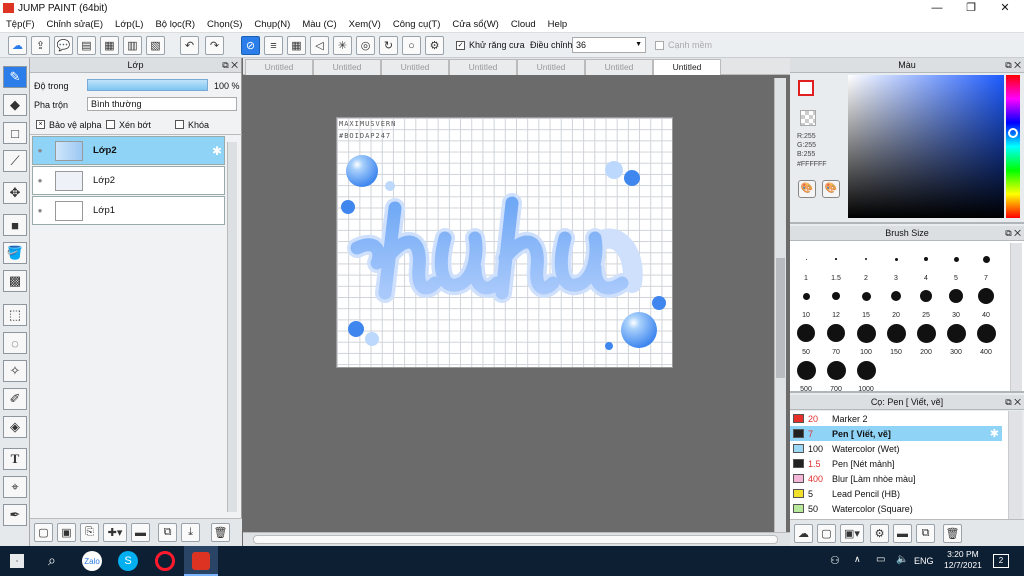 Image resolution: width=1024 pixels, height=576 pixels. Describe the element at coordinates (75, 24) in the screenshot. I see `menu-edit: Chỉnh sửa(E)` at that location.